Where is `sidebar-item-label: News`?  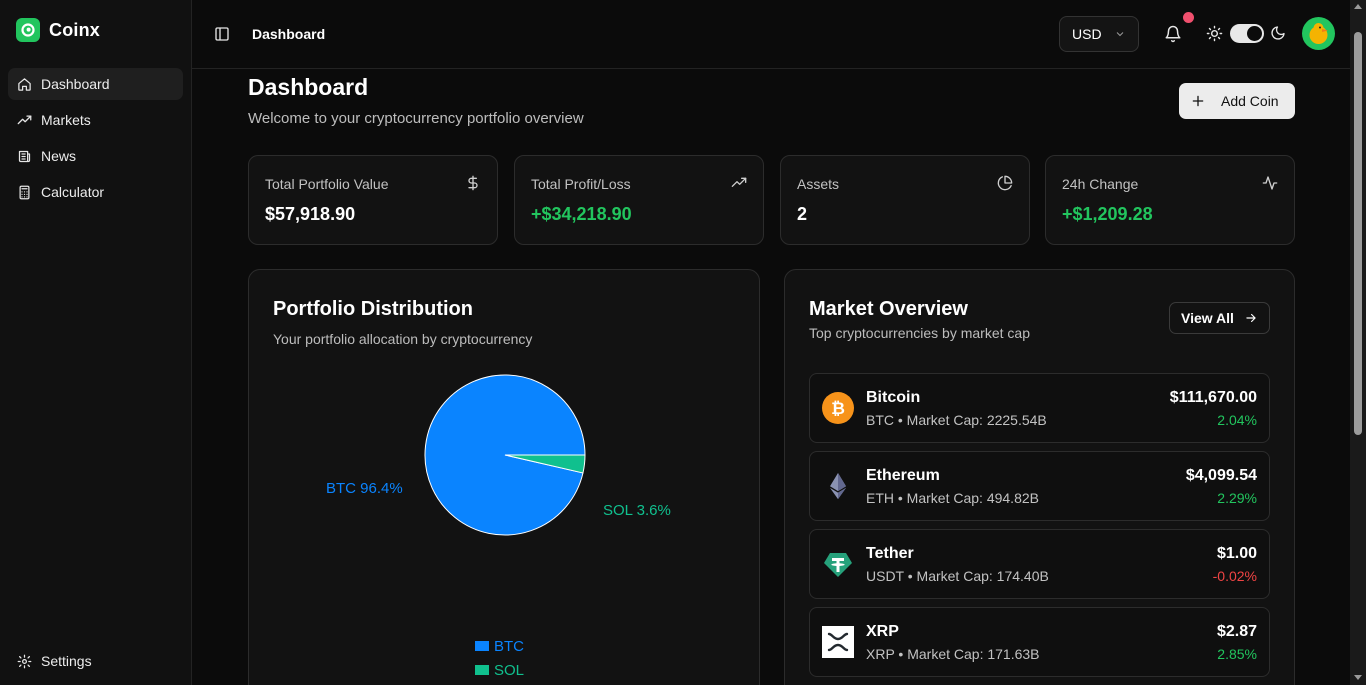
sidebar-item-label: News is located at coordinates (59, 156).